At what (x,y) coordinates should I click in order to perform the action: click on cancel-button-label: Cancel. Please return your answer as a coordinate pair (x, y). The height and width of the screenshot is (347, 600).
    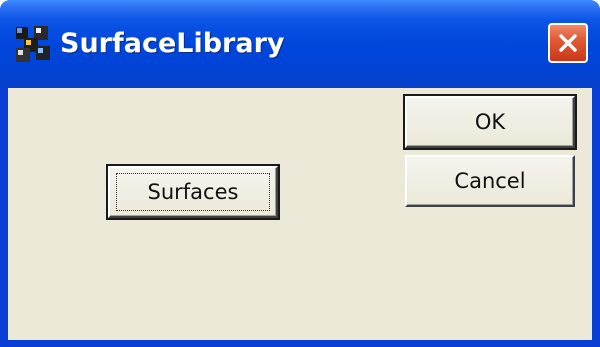
    Looking at the image, I should click on (490, 181).